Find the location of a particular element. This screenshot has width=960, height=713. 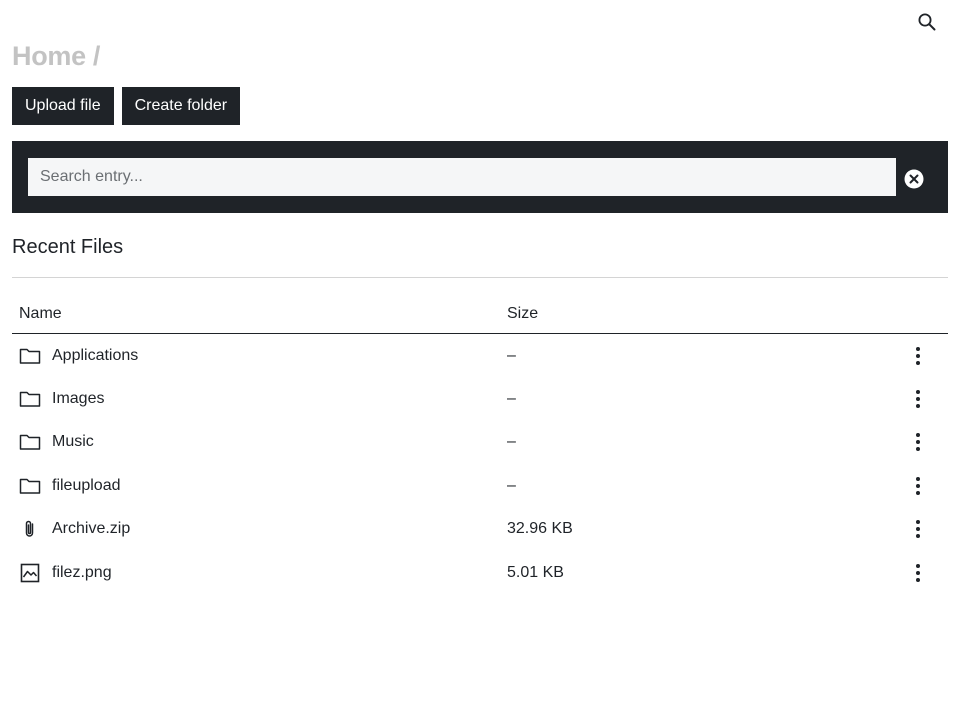

close-circle-icon is located at coordinates (914, 179).